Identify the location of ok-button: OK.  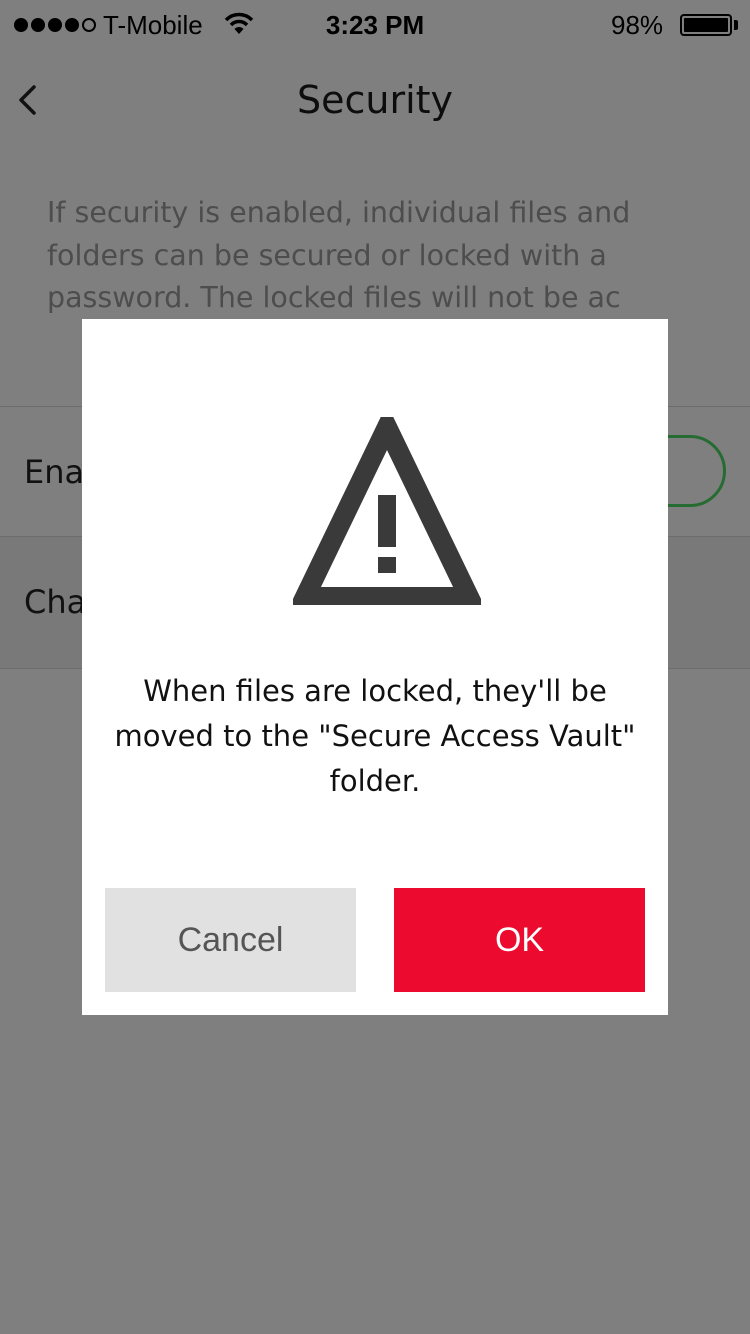
(519, 940).